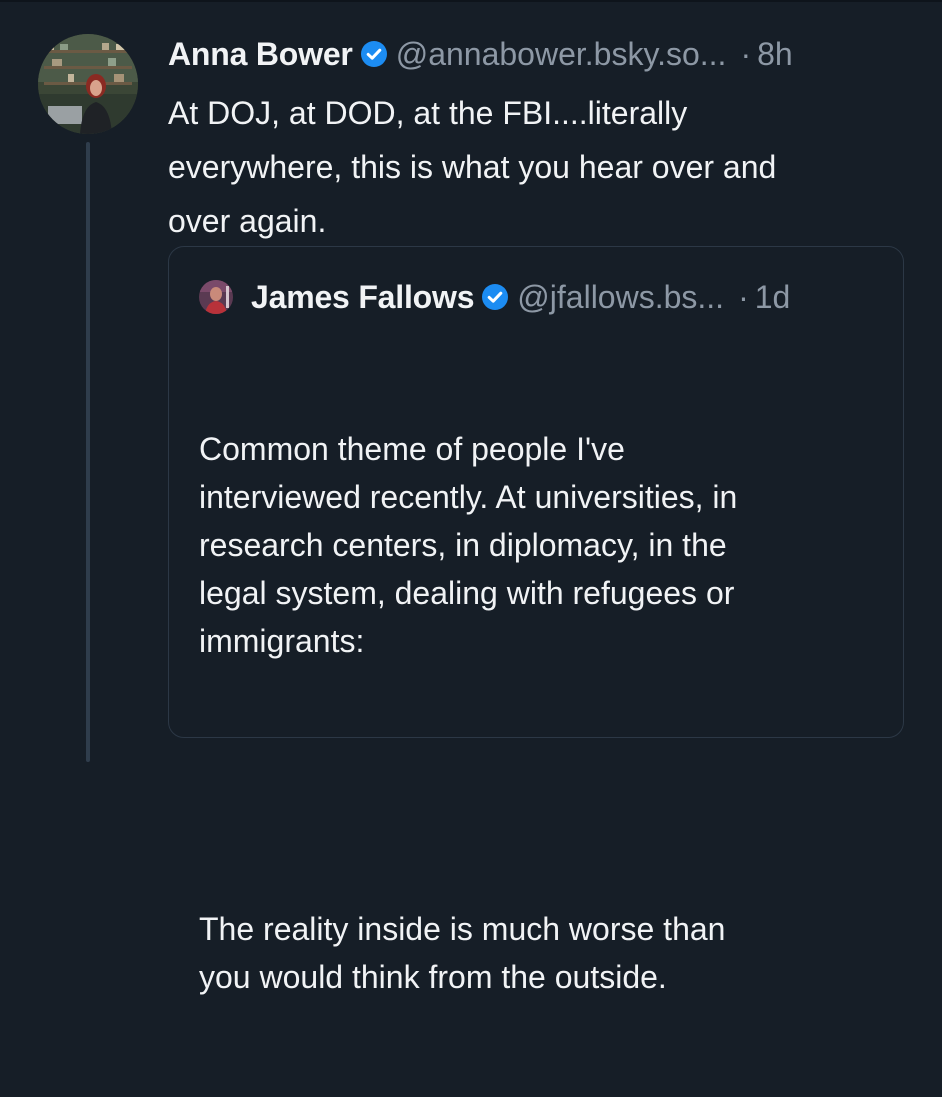  I want to click on quoted-post-timestamp: 1d, so click(773, 297).